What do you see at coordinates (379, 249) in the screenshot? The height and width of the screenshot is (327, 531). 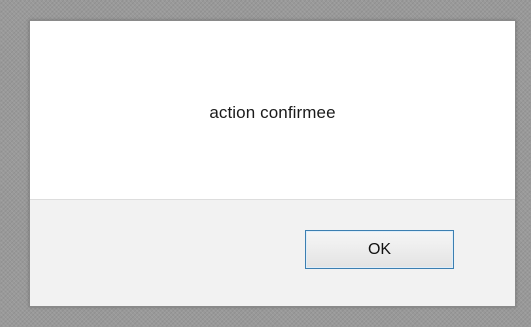 I see `ok-button: OK` at bounding box center [379, 249].